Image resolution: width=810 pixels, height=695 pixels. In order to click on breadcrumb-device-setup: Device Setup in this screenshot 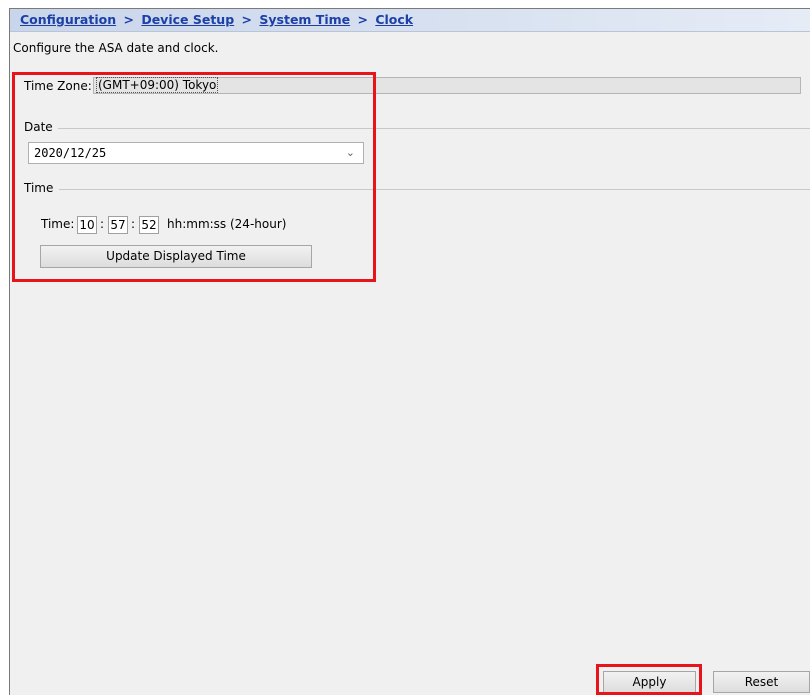, I will do `click(187, 19)`.